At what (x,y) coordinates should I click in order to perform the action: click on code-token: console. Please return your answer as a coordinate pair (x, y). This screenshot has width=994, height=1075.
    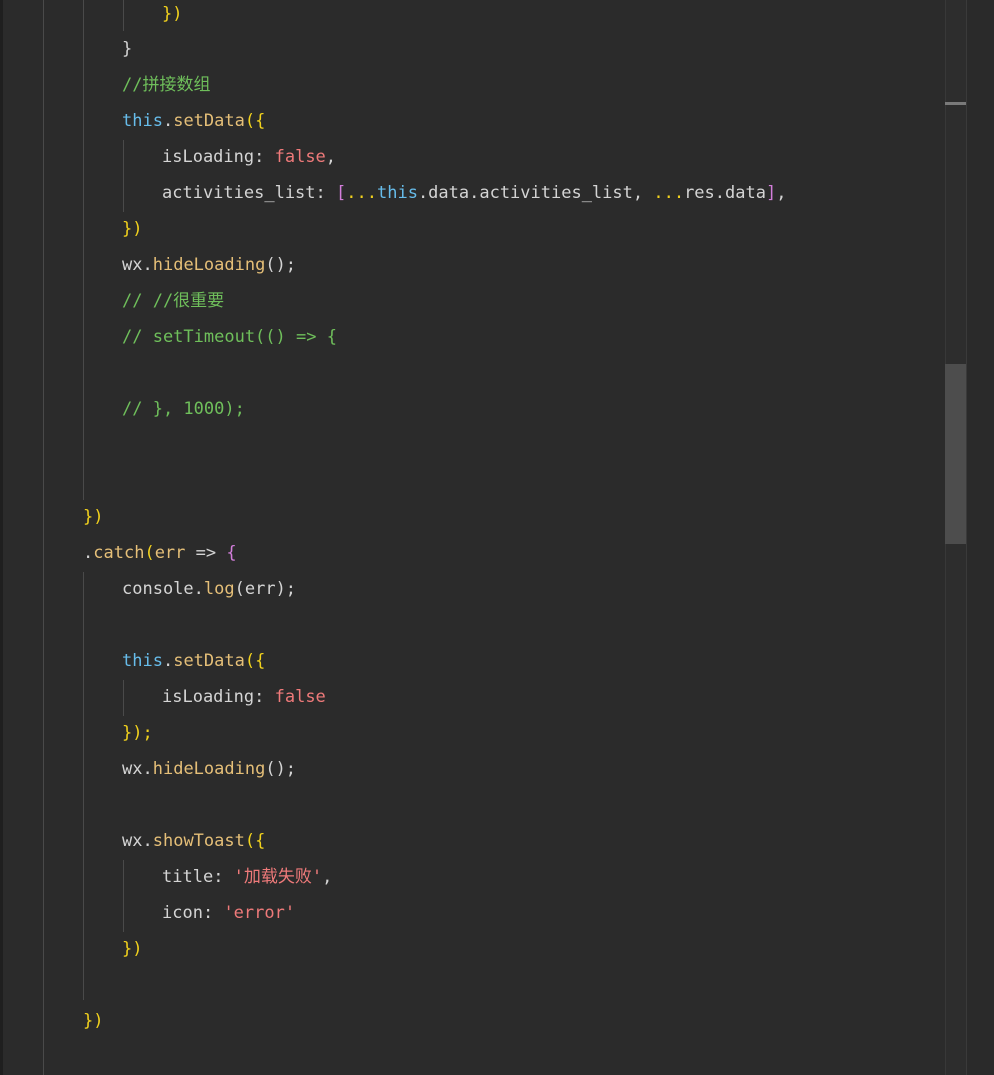
    Looking at the image, I should click on (158, 589).